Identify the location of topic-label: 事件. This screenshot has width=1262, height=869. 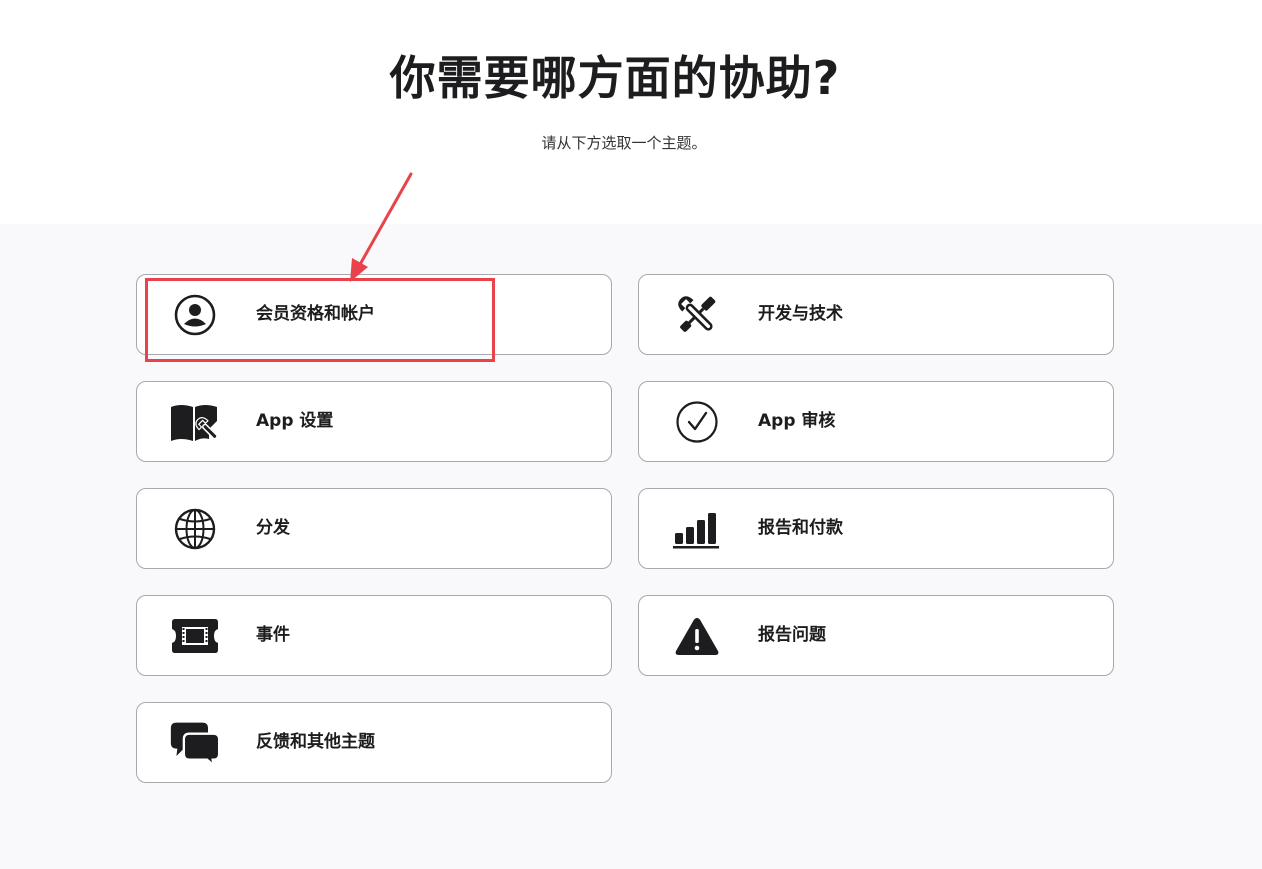
(273, 635).